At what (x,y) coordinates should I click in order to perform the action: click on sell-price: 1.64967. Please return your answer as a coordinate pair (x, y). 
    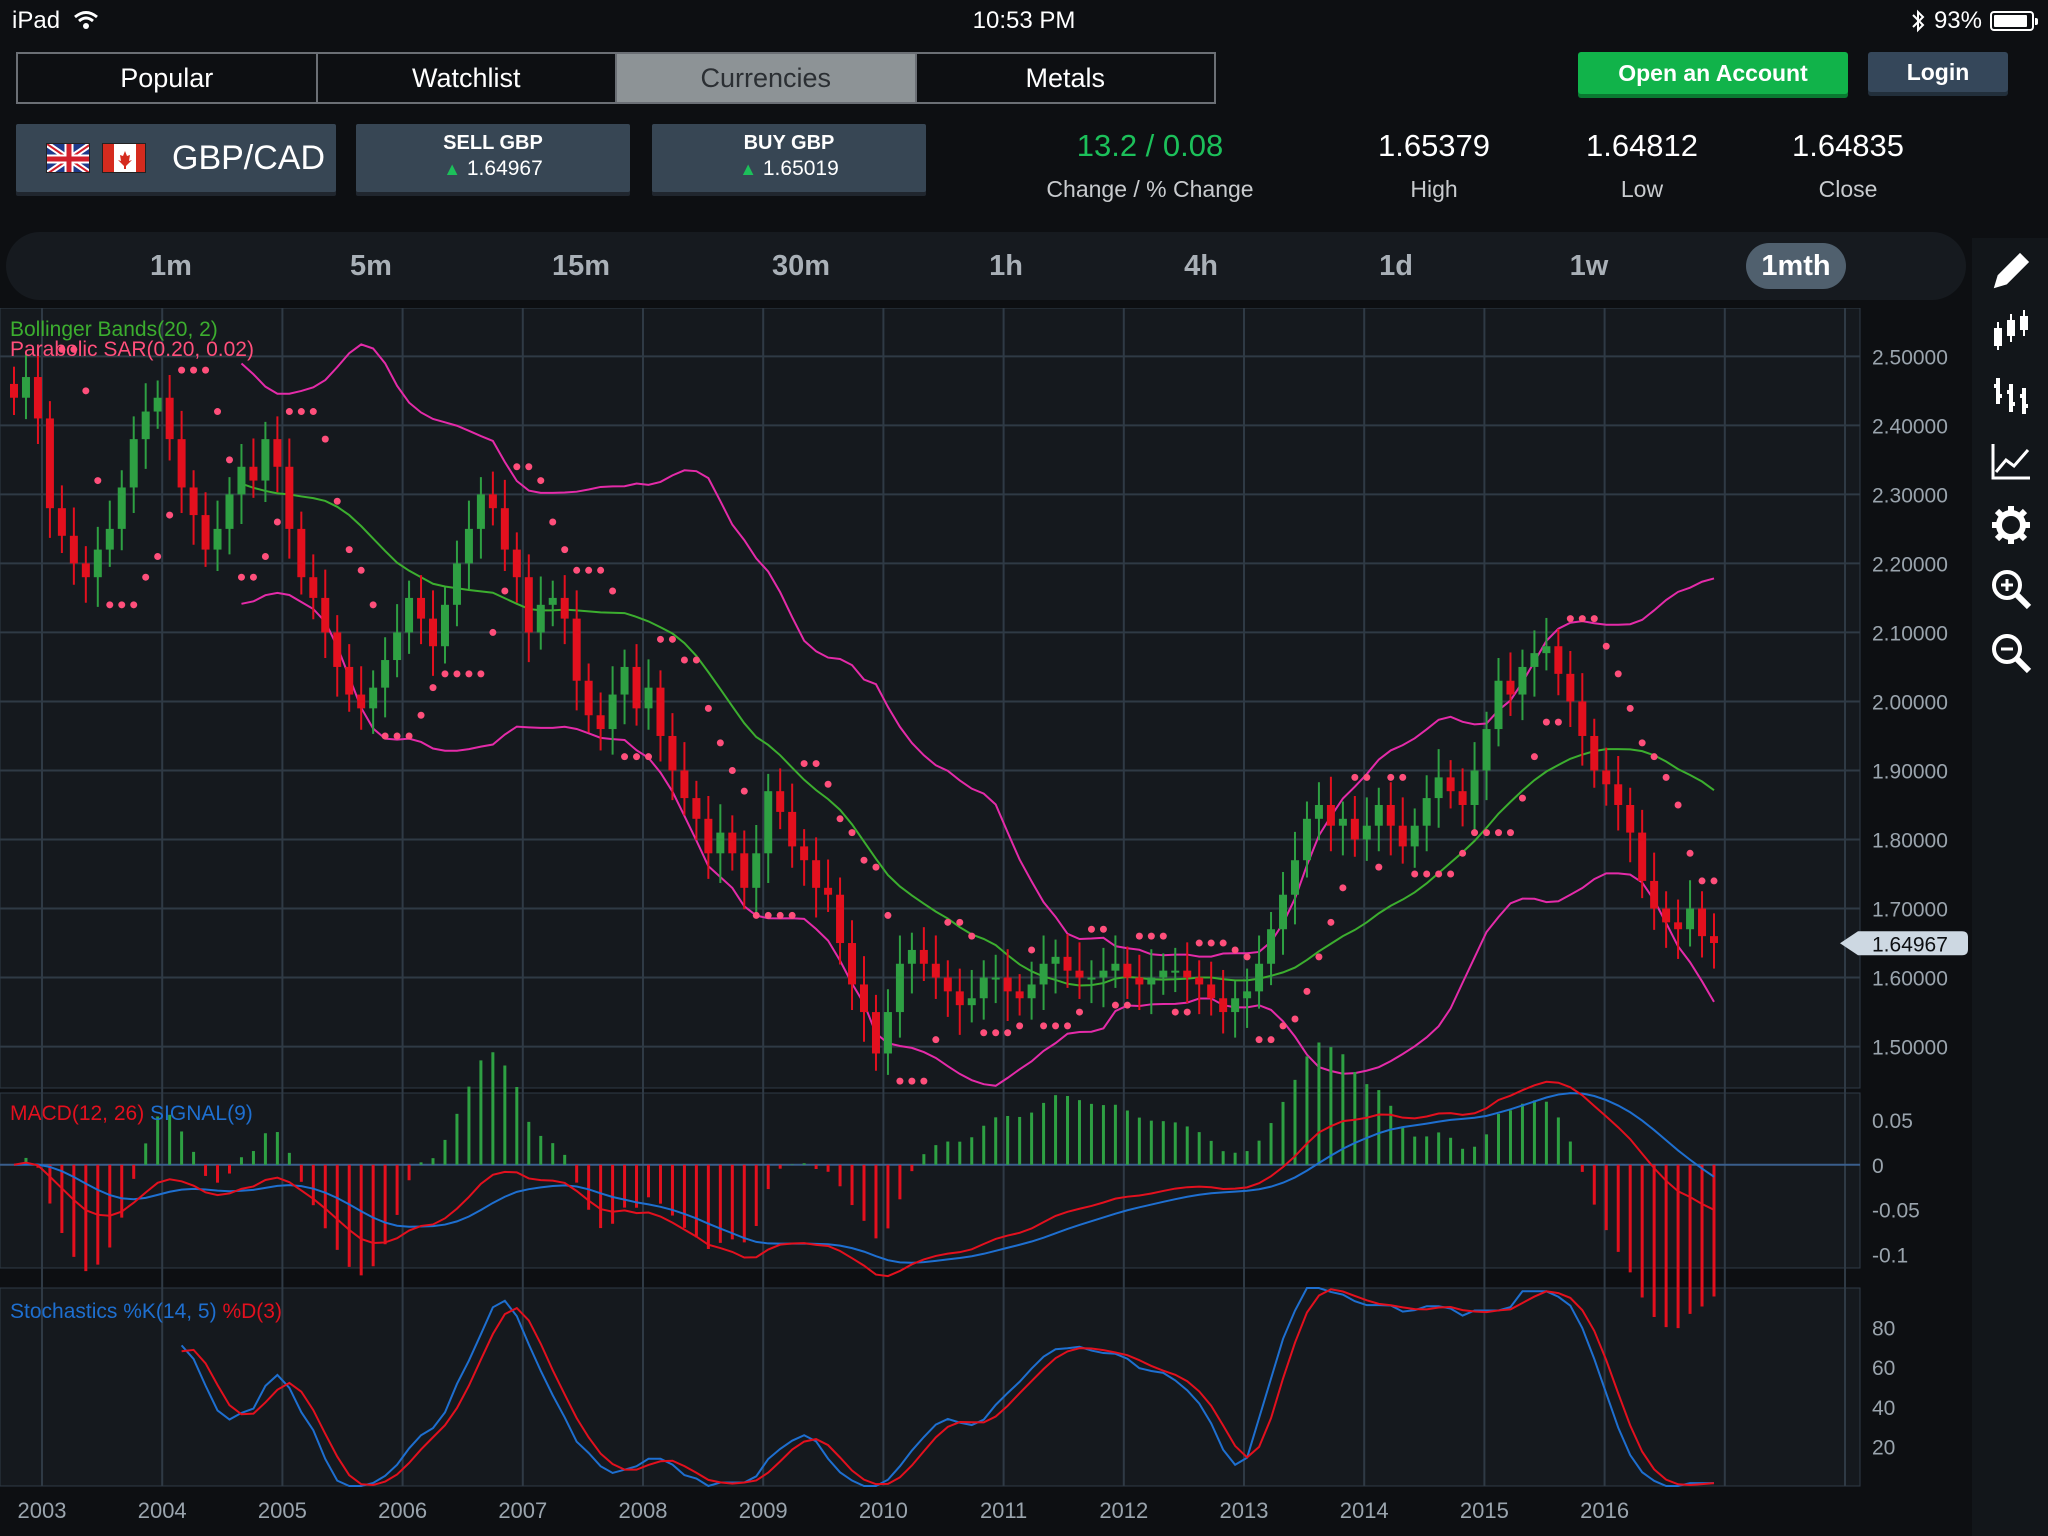
    Looking at the image, I should click on (504, 168).